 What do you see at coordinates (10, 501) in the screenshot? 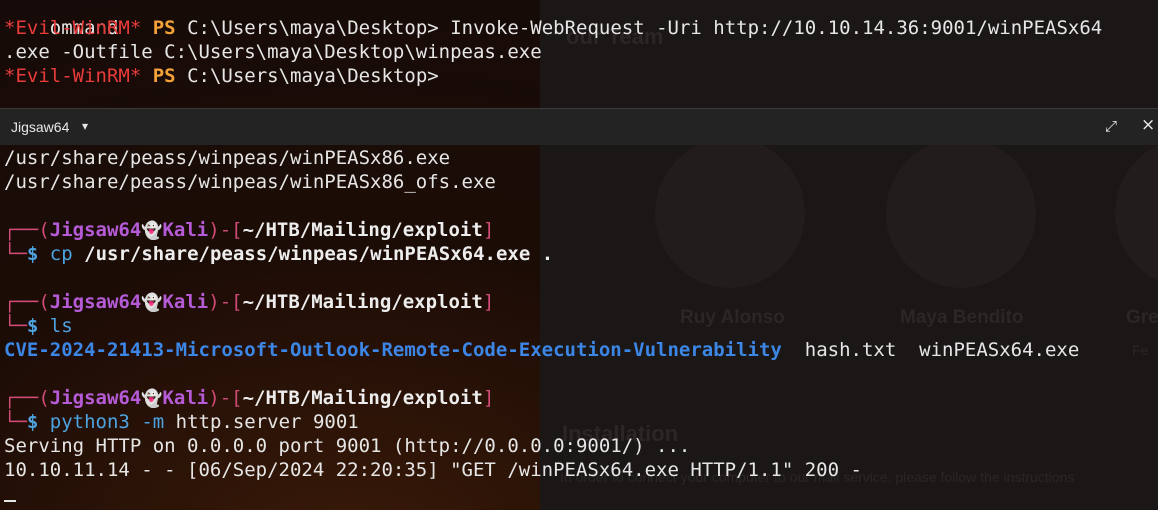
I see `terminal-cursor` at bounding box center [10, 501].